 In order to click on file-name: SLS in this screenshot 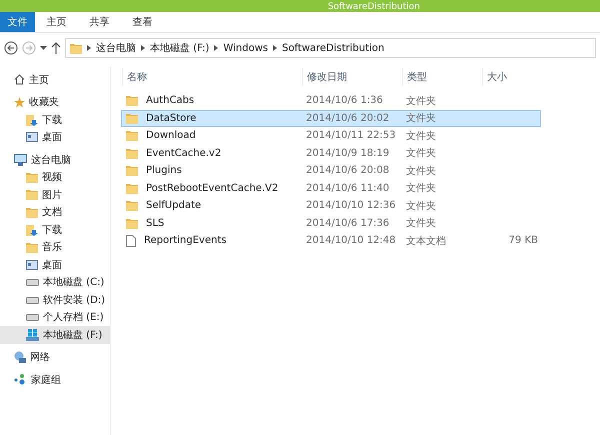, I will do `click(155, 223)`.